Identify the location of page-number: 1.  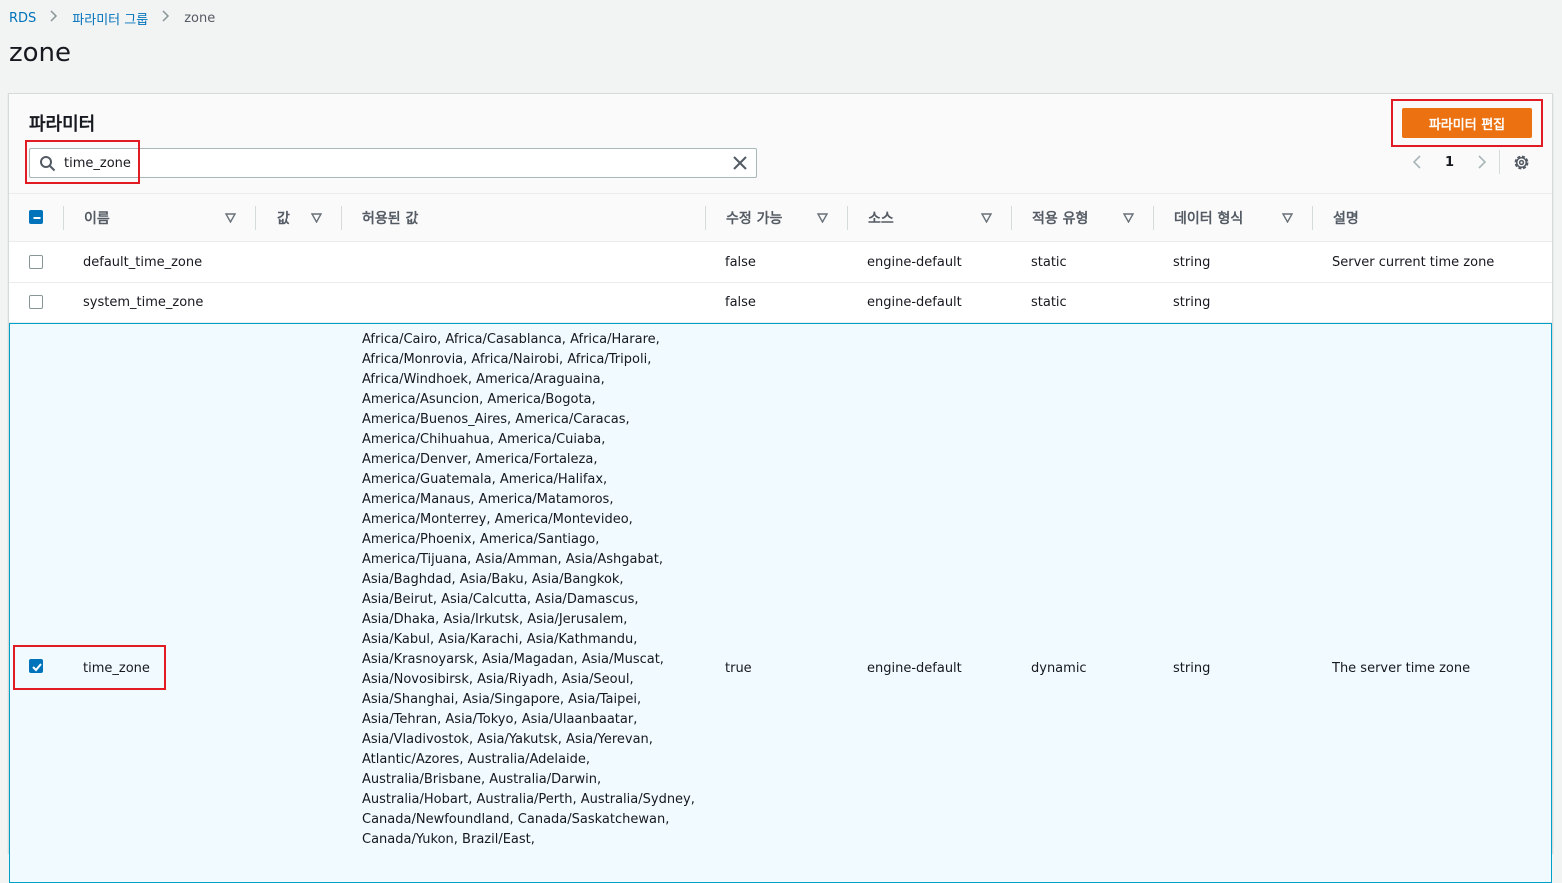
(1449, 162).